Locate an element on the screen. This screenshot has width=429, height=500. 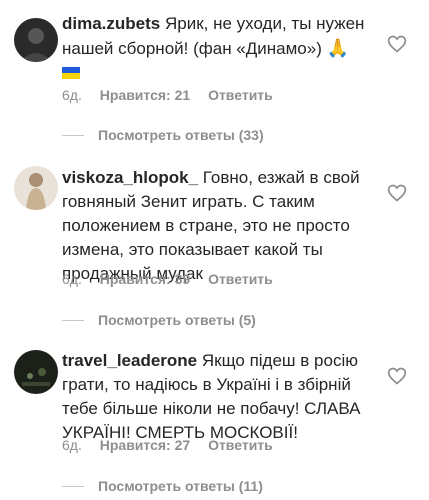
username: travel_leaderone is located at coordinates (129, 360).